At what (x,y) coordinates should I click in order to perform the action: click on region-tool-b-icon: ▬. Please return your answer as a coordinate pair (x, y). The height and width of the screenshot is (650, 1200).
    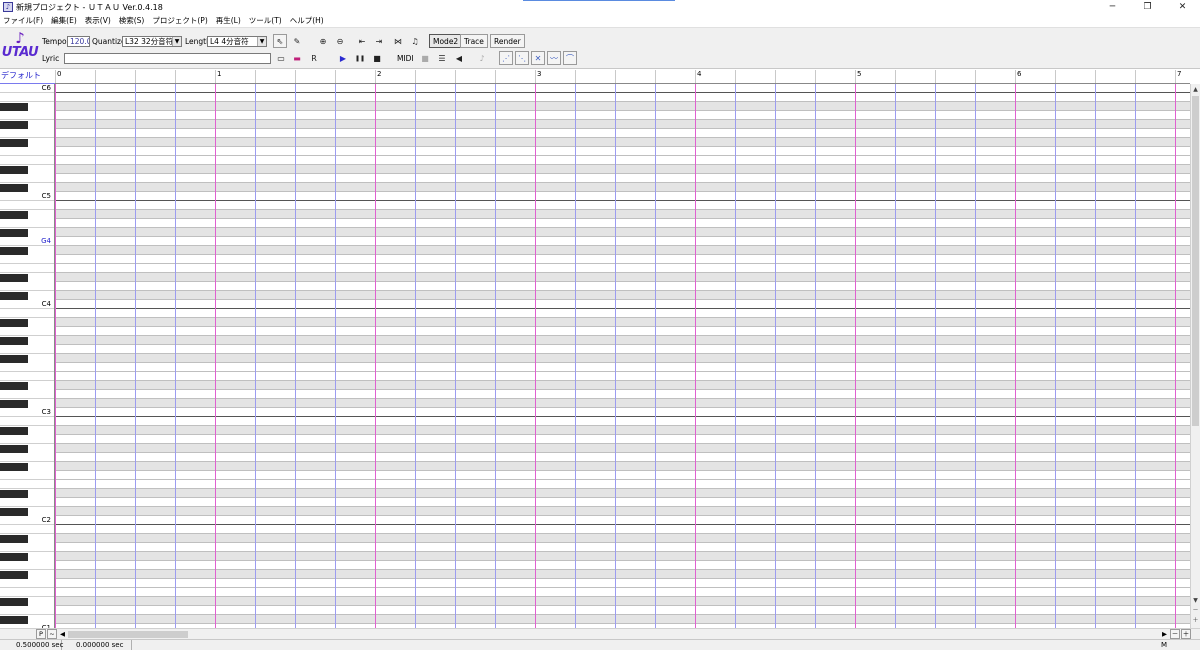
    Looking at the image, I should click on (297, 58).